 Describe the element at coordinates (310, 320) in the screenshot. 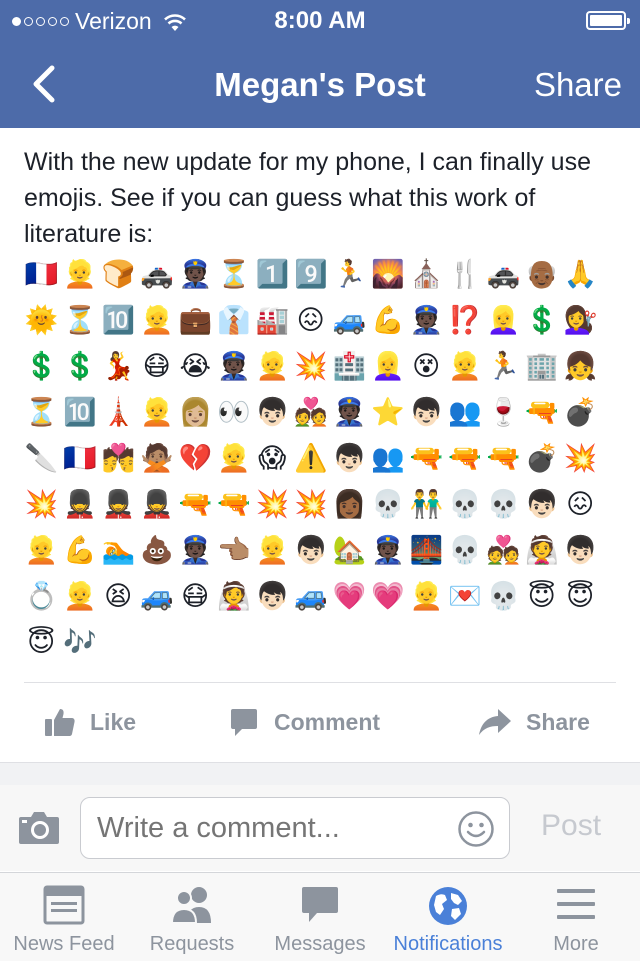

I see `emoji: 😖` at that location.